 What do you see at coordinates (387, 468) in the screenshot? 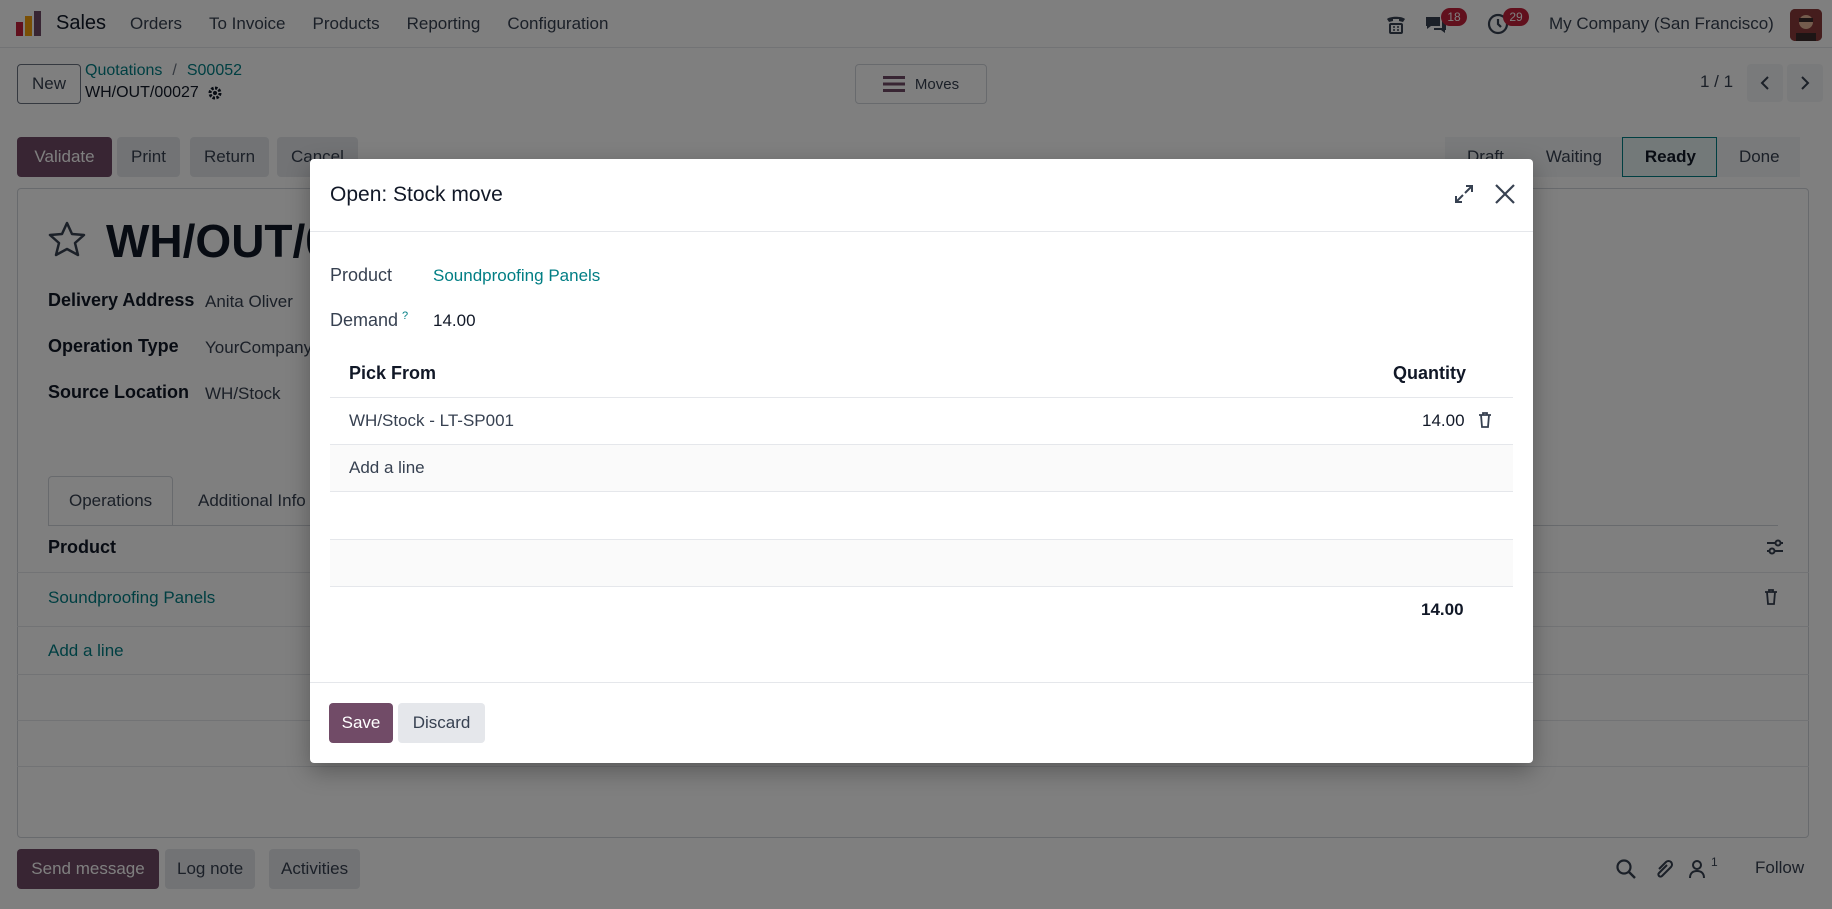
I see `dialog-add-line: Add a line` at bounding box center [387, 468].